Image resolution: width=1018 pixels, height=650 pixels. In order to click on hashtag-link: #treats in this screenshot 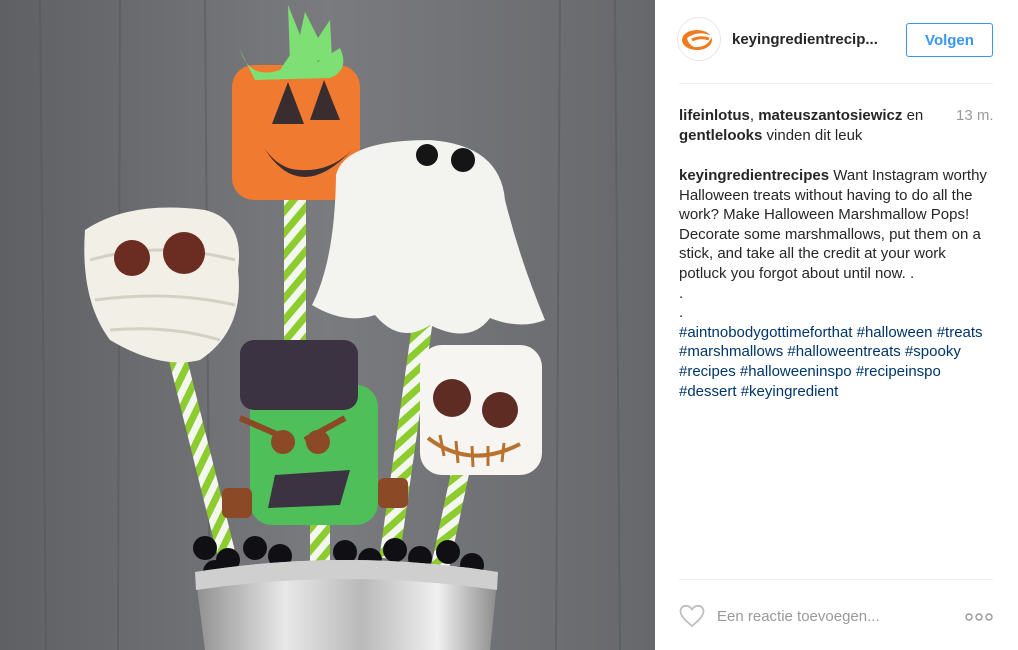, I will do `click(960, 332)`.